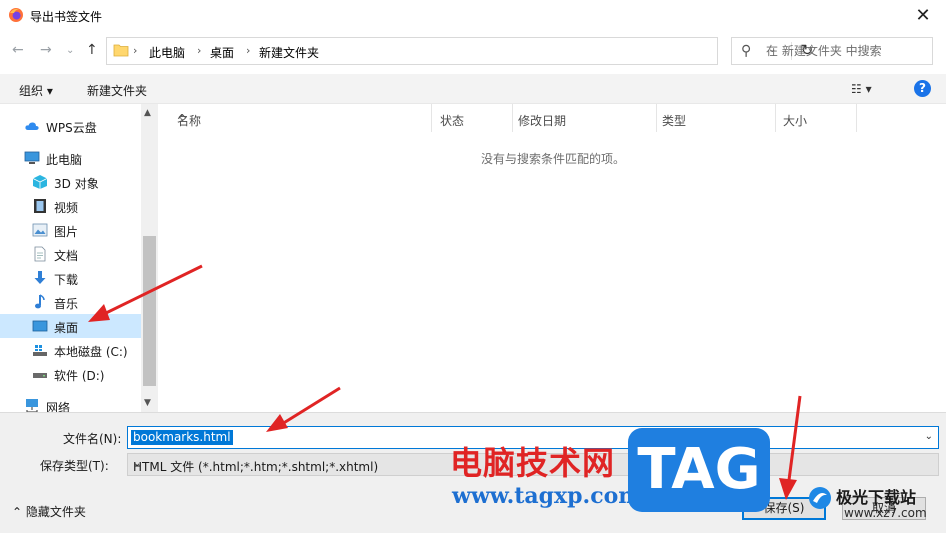 This screenshot has width=946, height=533. I want to click on column-label: 类型, so click(674, 121).